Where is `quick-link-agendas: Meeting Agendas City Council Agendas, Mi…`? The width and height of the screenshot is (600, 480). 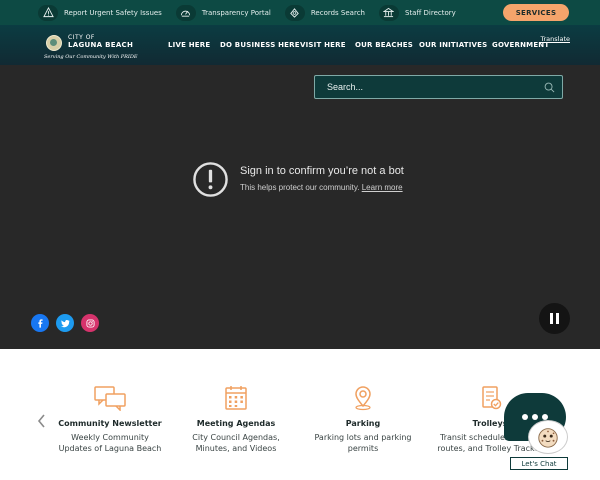 quick-link-agendas: Meeting Agendas City Council Agendas, Mi… is located at coordinates (236, 419).